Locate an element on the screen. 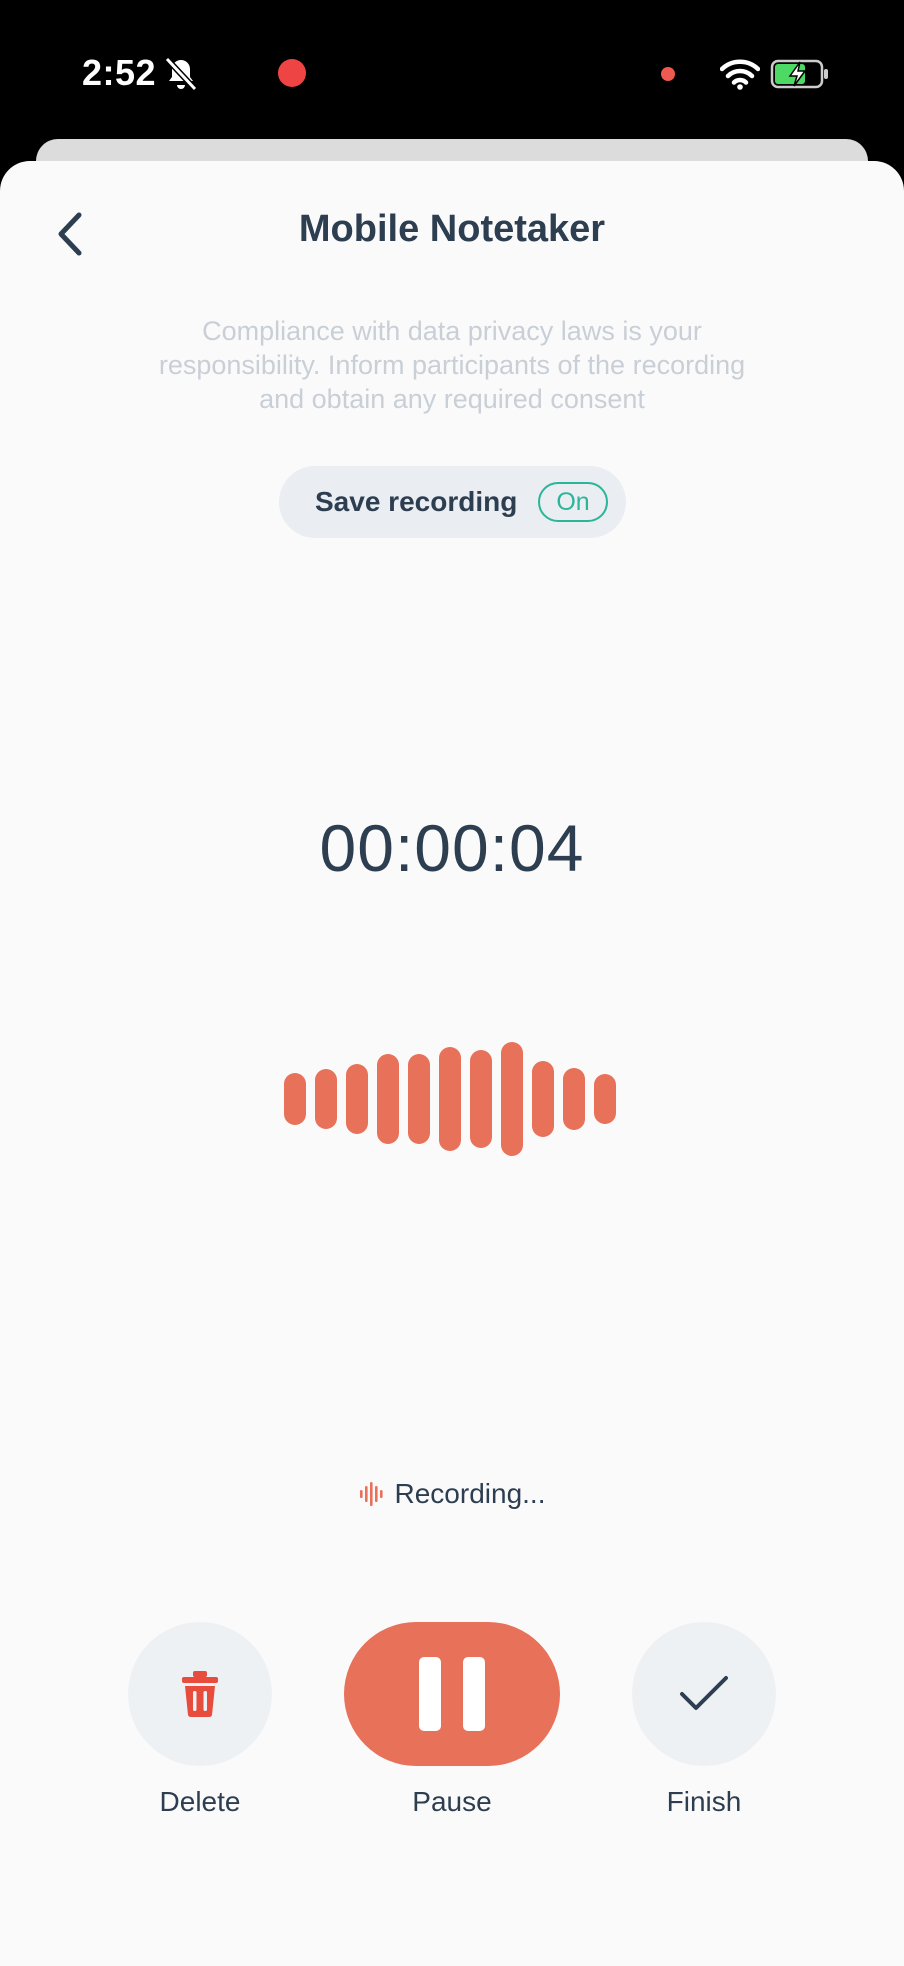 The width and height of the screenshot is (904, 1966). check-icon is located at coordinates (704, 1693).